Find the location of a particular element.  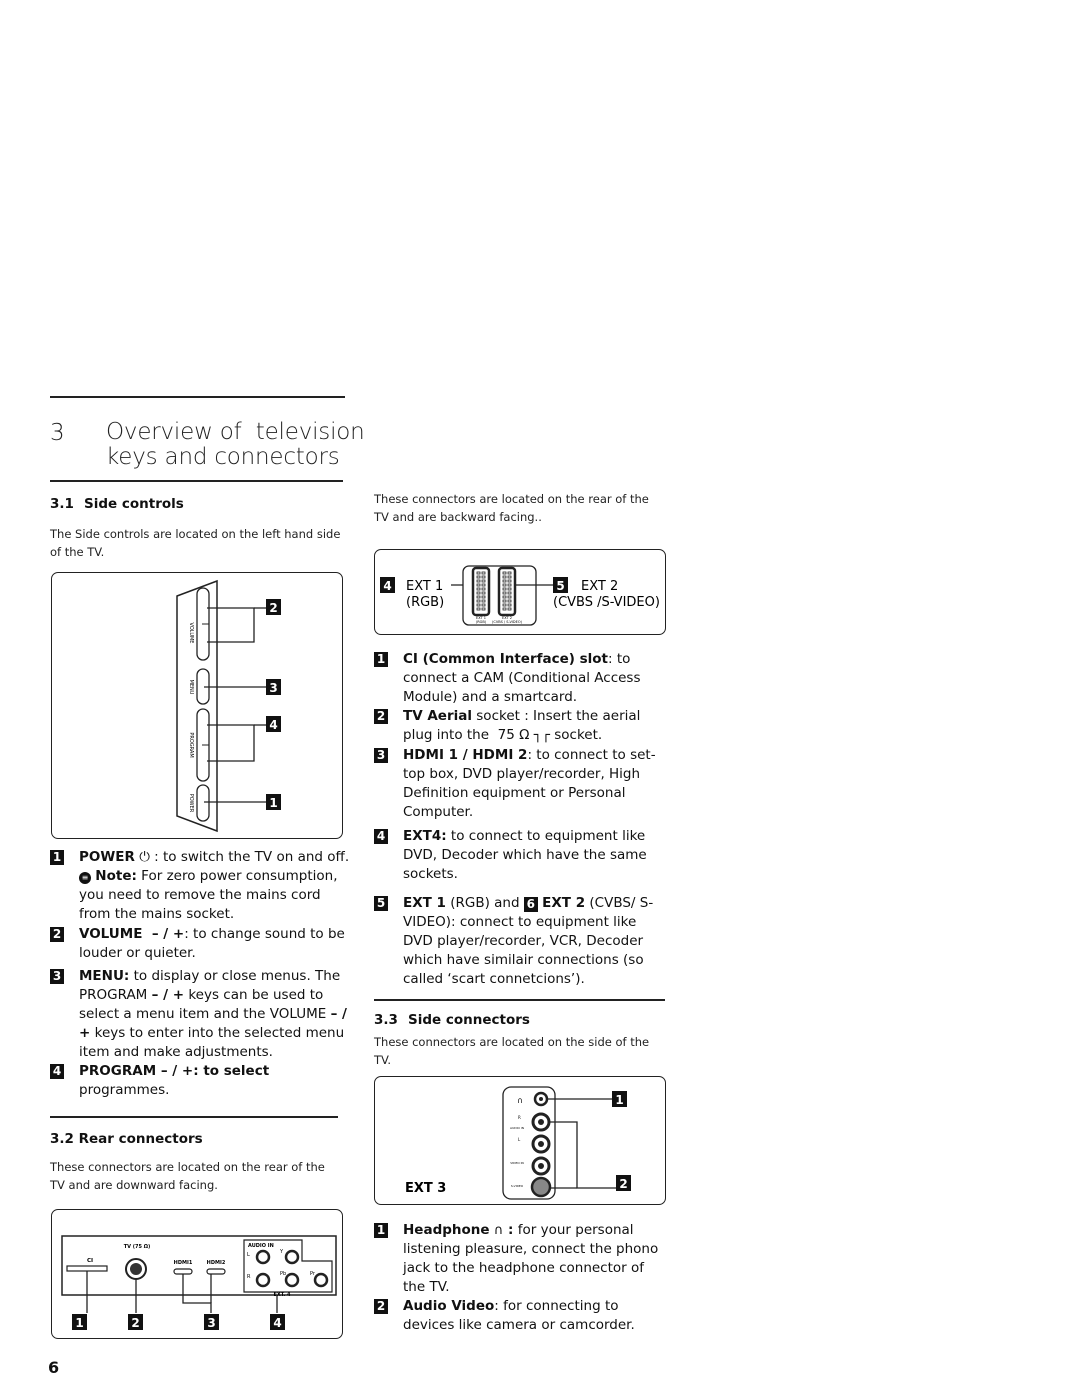

svg-text: HDMI2 is located at coordinates (216, 1263).